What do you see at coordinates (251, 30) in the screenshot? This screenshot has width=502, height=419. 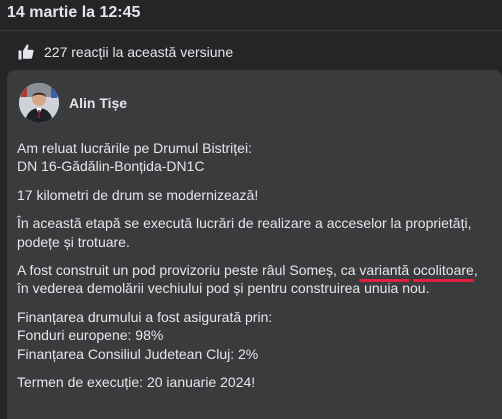 I see `divider` at bounding box center [251, 30].